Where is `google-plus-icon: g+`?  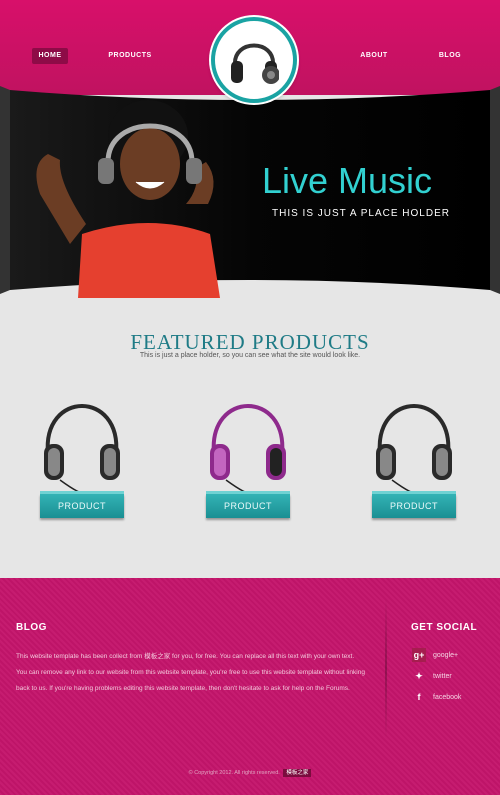
google-plus-icon: g+ is located at coordinates (419, 655).